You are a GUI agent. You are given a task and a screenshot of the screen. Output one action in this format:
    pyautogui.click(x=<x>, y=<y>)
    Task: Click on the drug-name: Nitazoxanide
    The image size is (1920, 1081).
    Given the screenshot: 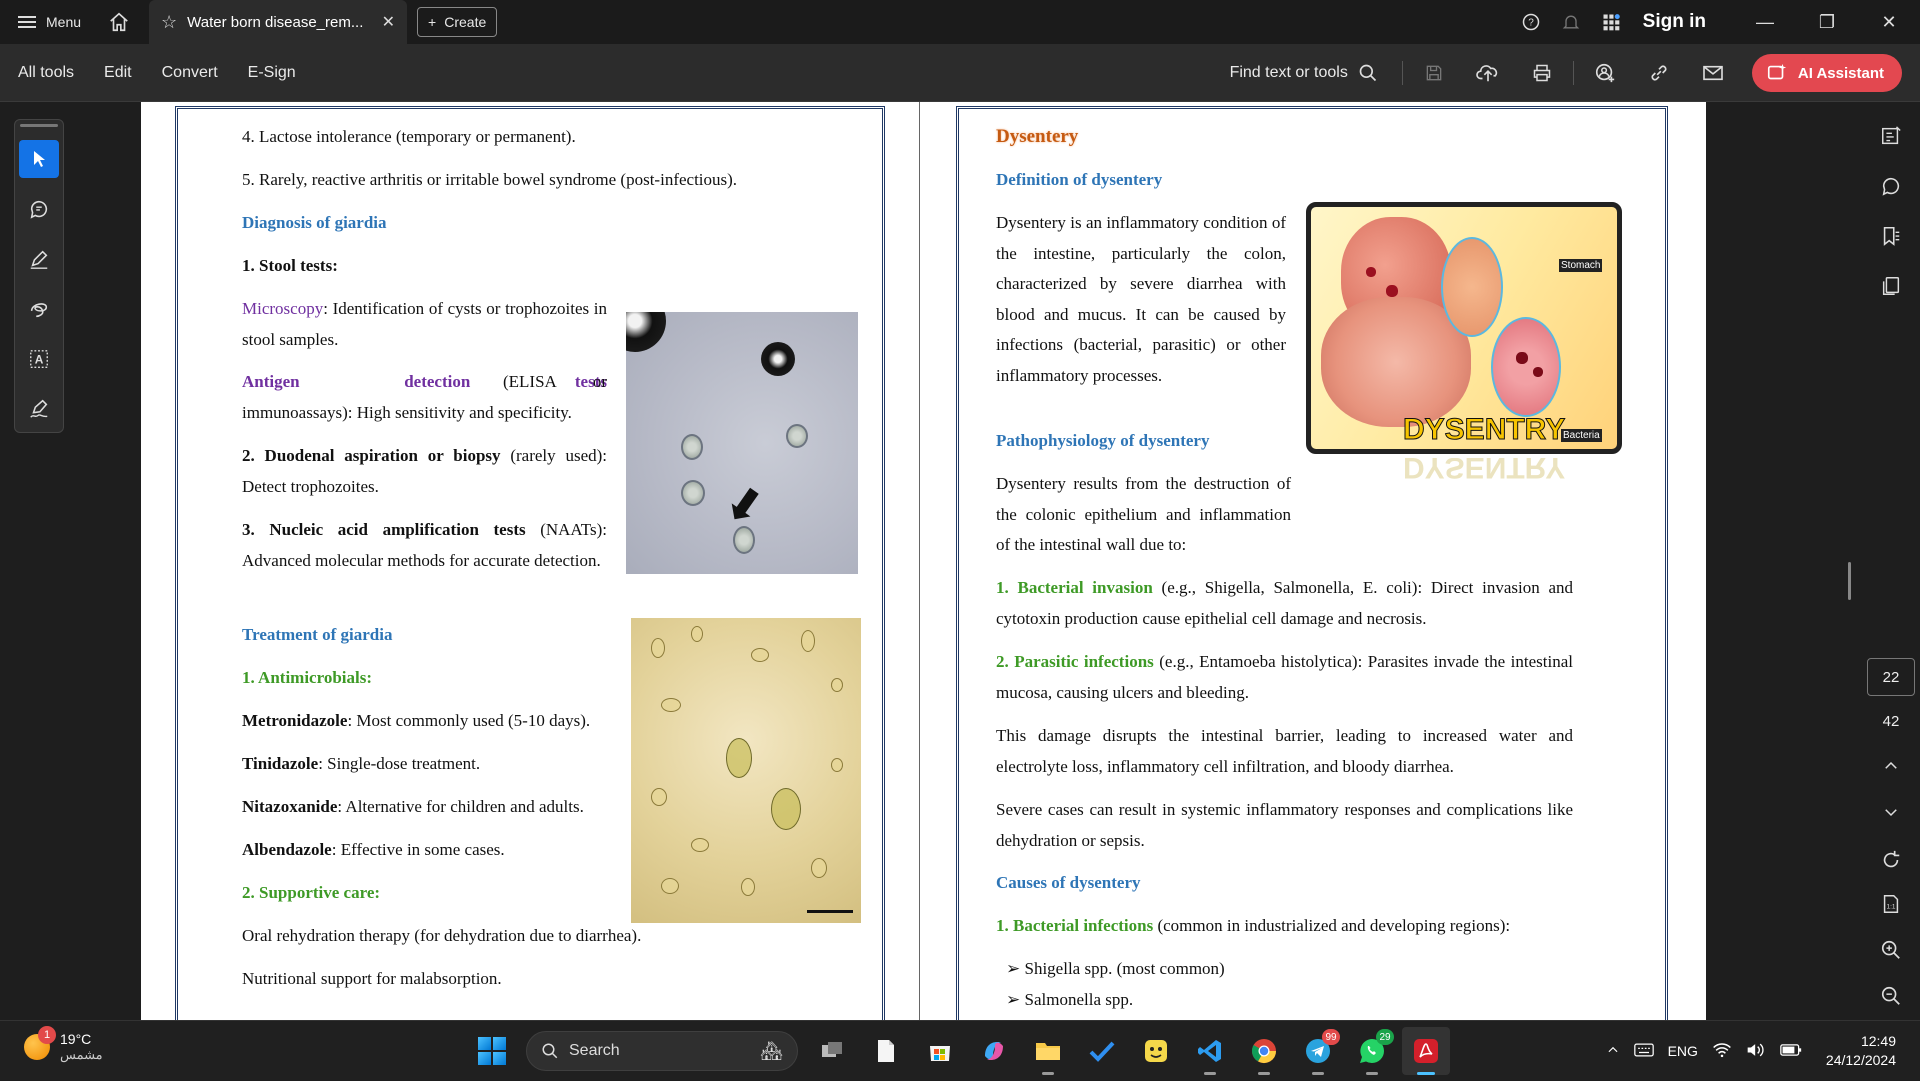 What is the action you would take?
    pyautogui.click(x=290, y=806)
    